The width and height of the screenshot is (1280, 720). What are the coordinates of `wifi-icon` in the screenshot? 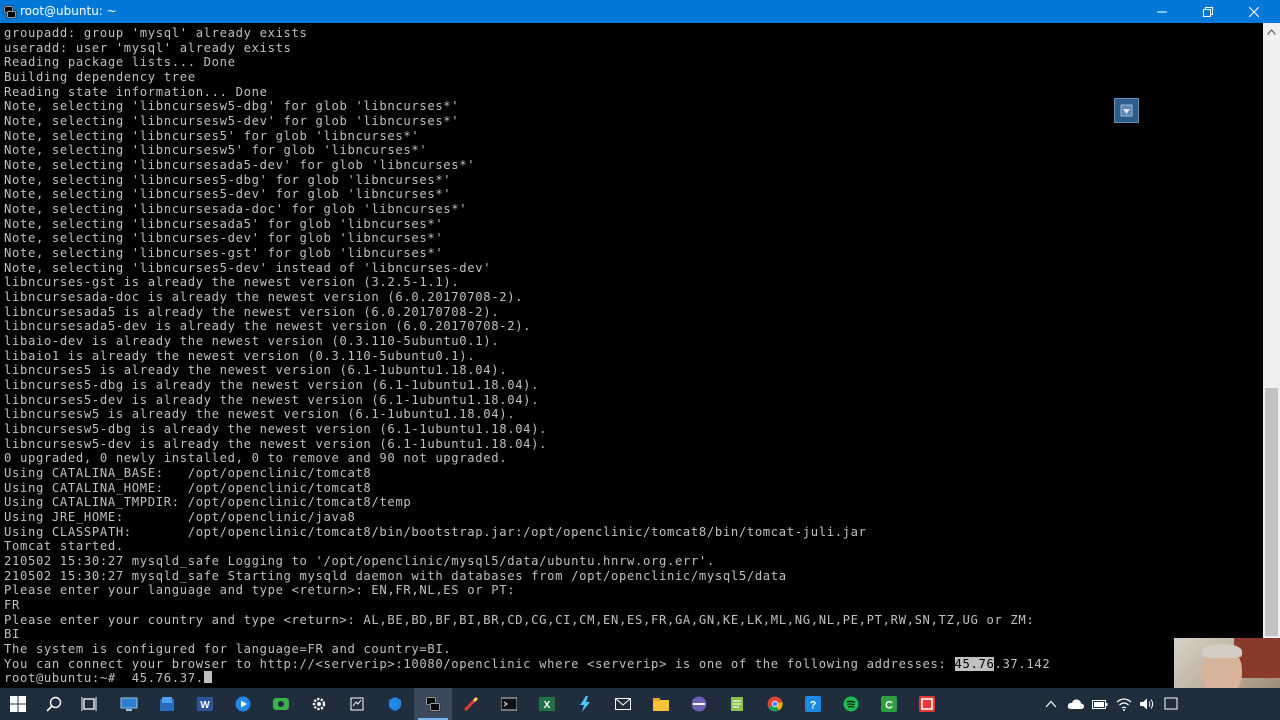 It's located at (1124, 704).